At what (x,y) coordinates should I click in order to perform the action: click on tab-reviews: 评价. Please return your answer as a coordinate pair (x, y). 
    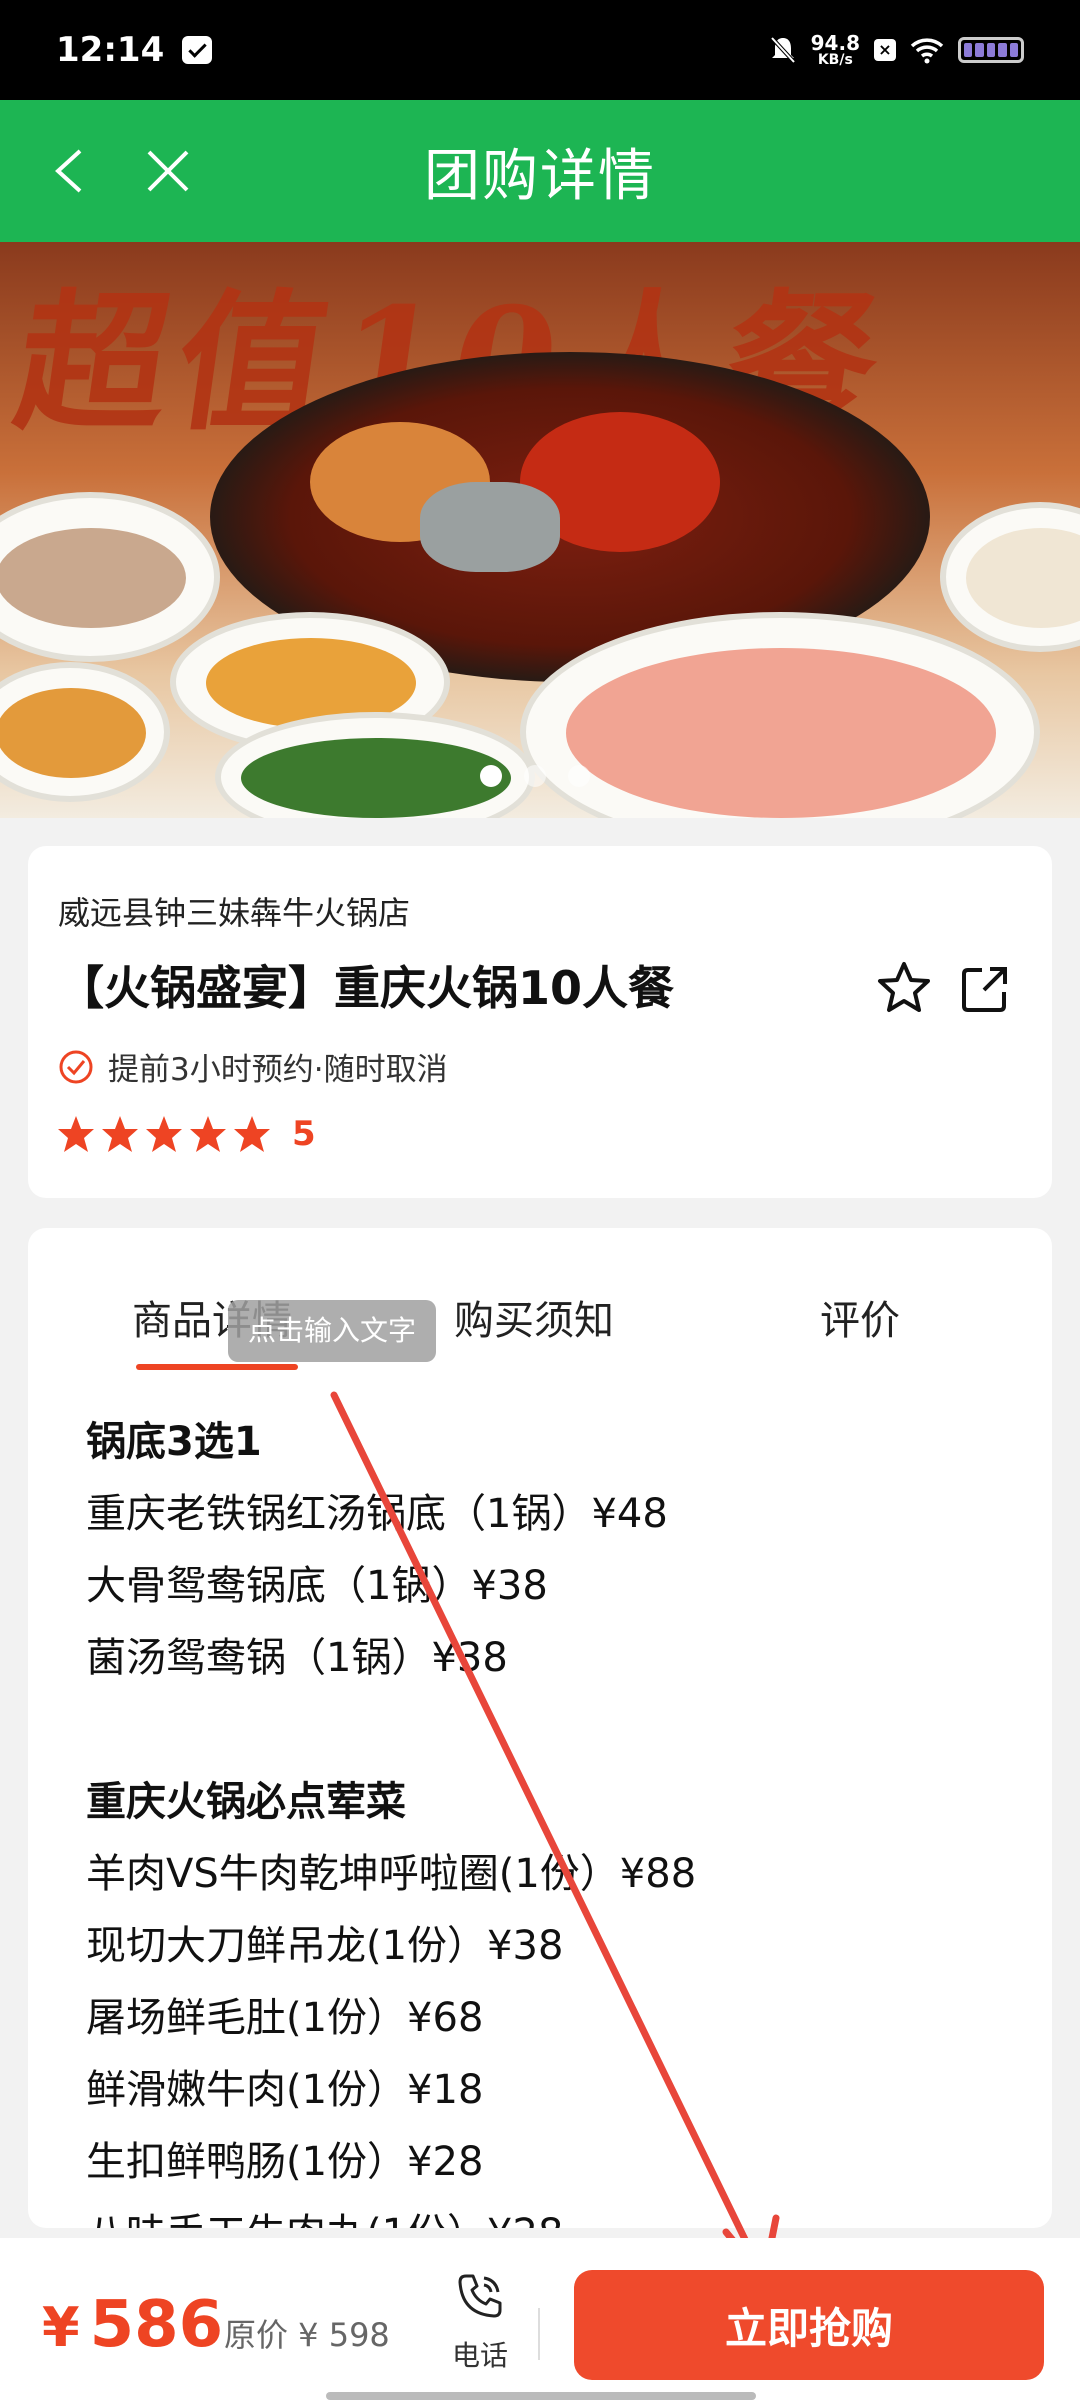
    Looking at the image, I should click on (860, 1317).